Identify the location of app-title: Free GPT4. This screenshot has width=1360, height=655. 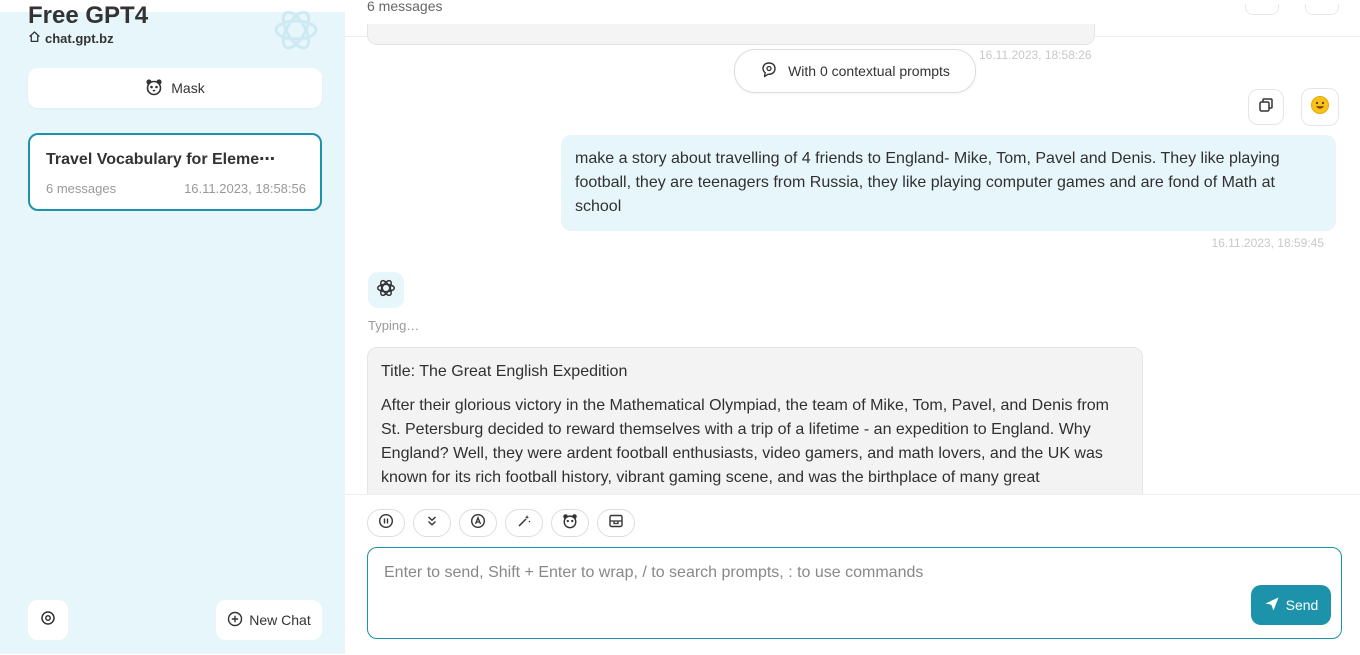
(88, 15).